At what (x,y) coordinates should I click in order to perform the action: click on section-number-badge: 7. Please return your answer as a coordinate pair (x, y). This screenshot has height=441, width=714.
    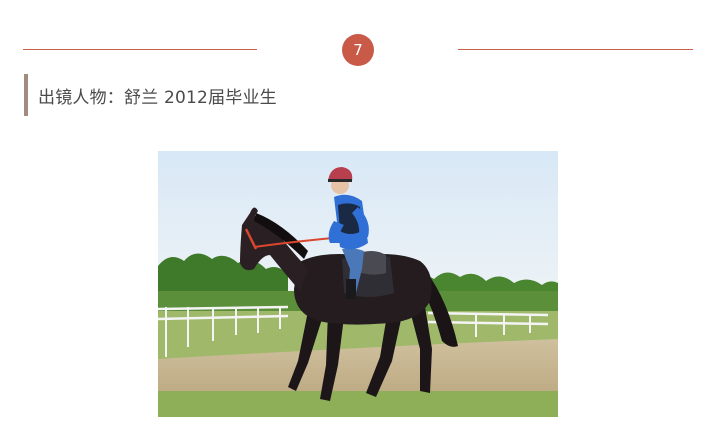
    Looking at the image, I should click on (358, 50).